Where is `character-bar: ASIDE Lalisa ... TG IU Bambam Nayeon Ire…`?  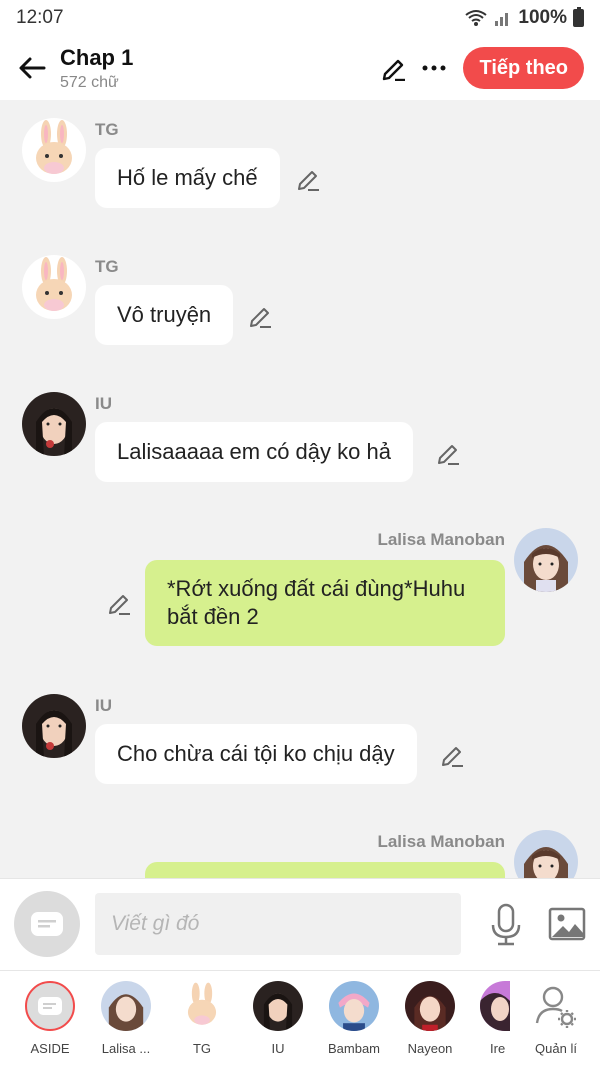 character-bar: ASIDE Lalisa ... TG IU Bambam Nayeon Ire… is located at coordinates (300, 1018).